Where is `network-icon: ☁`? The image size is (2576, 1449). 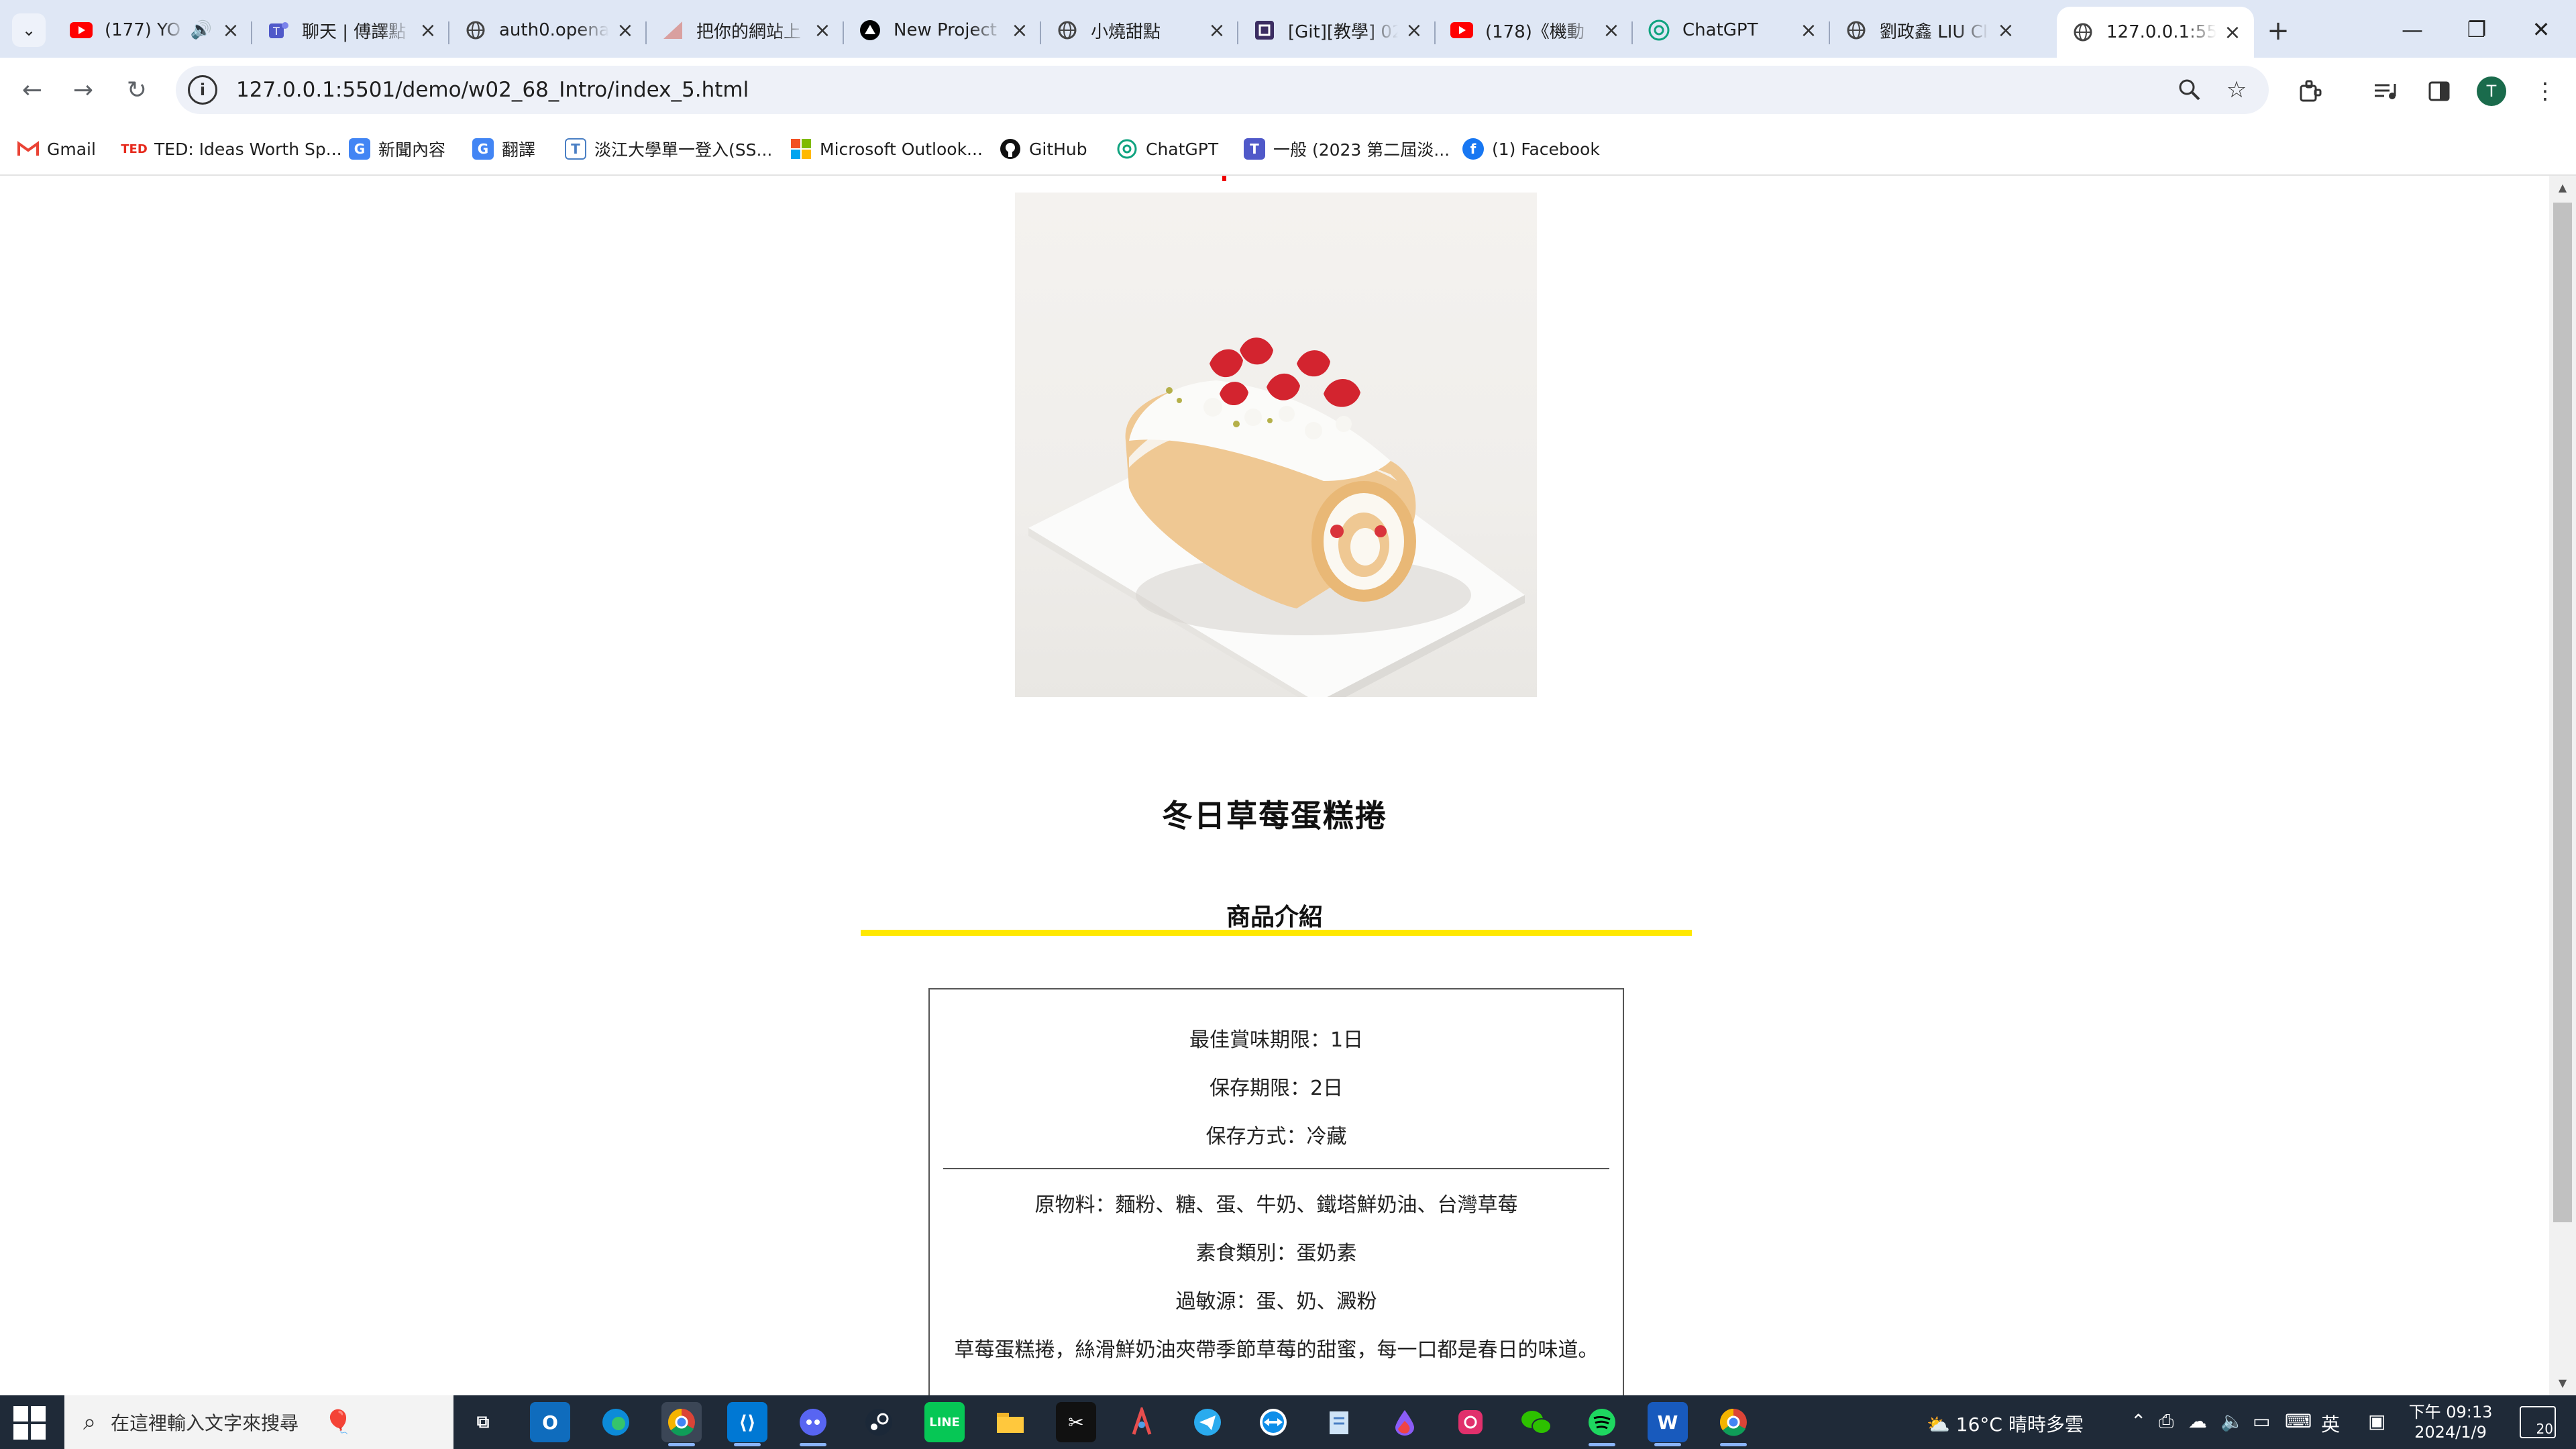 network-icon: ☁ is located at coordinates (2197, 1421).